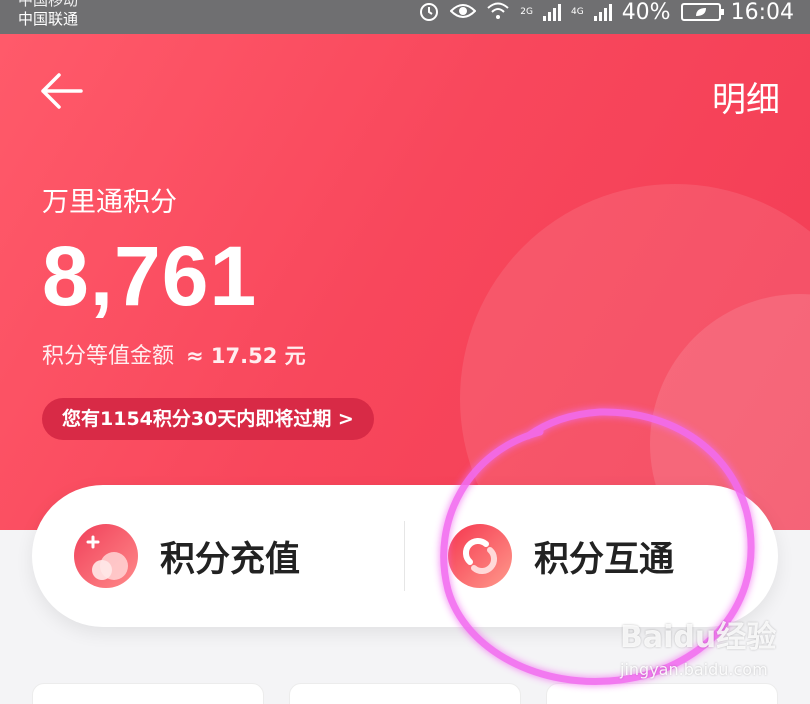  Describe the element at coordinates (480, 556) in the screenshot. I see `points-exchange-icon` at that location.